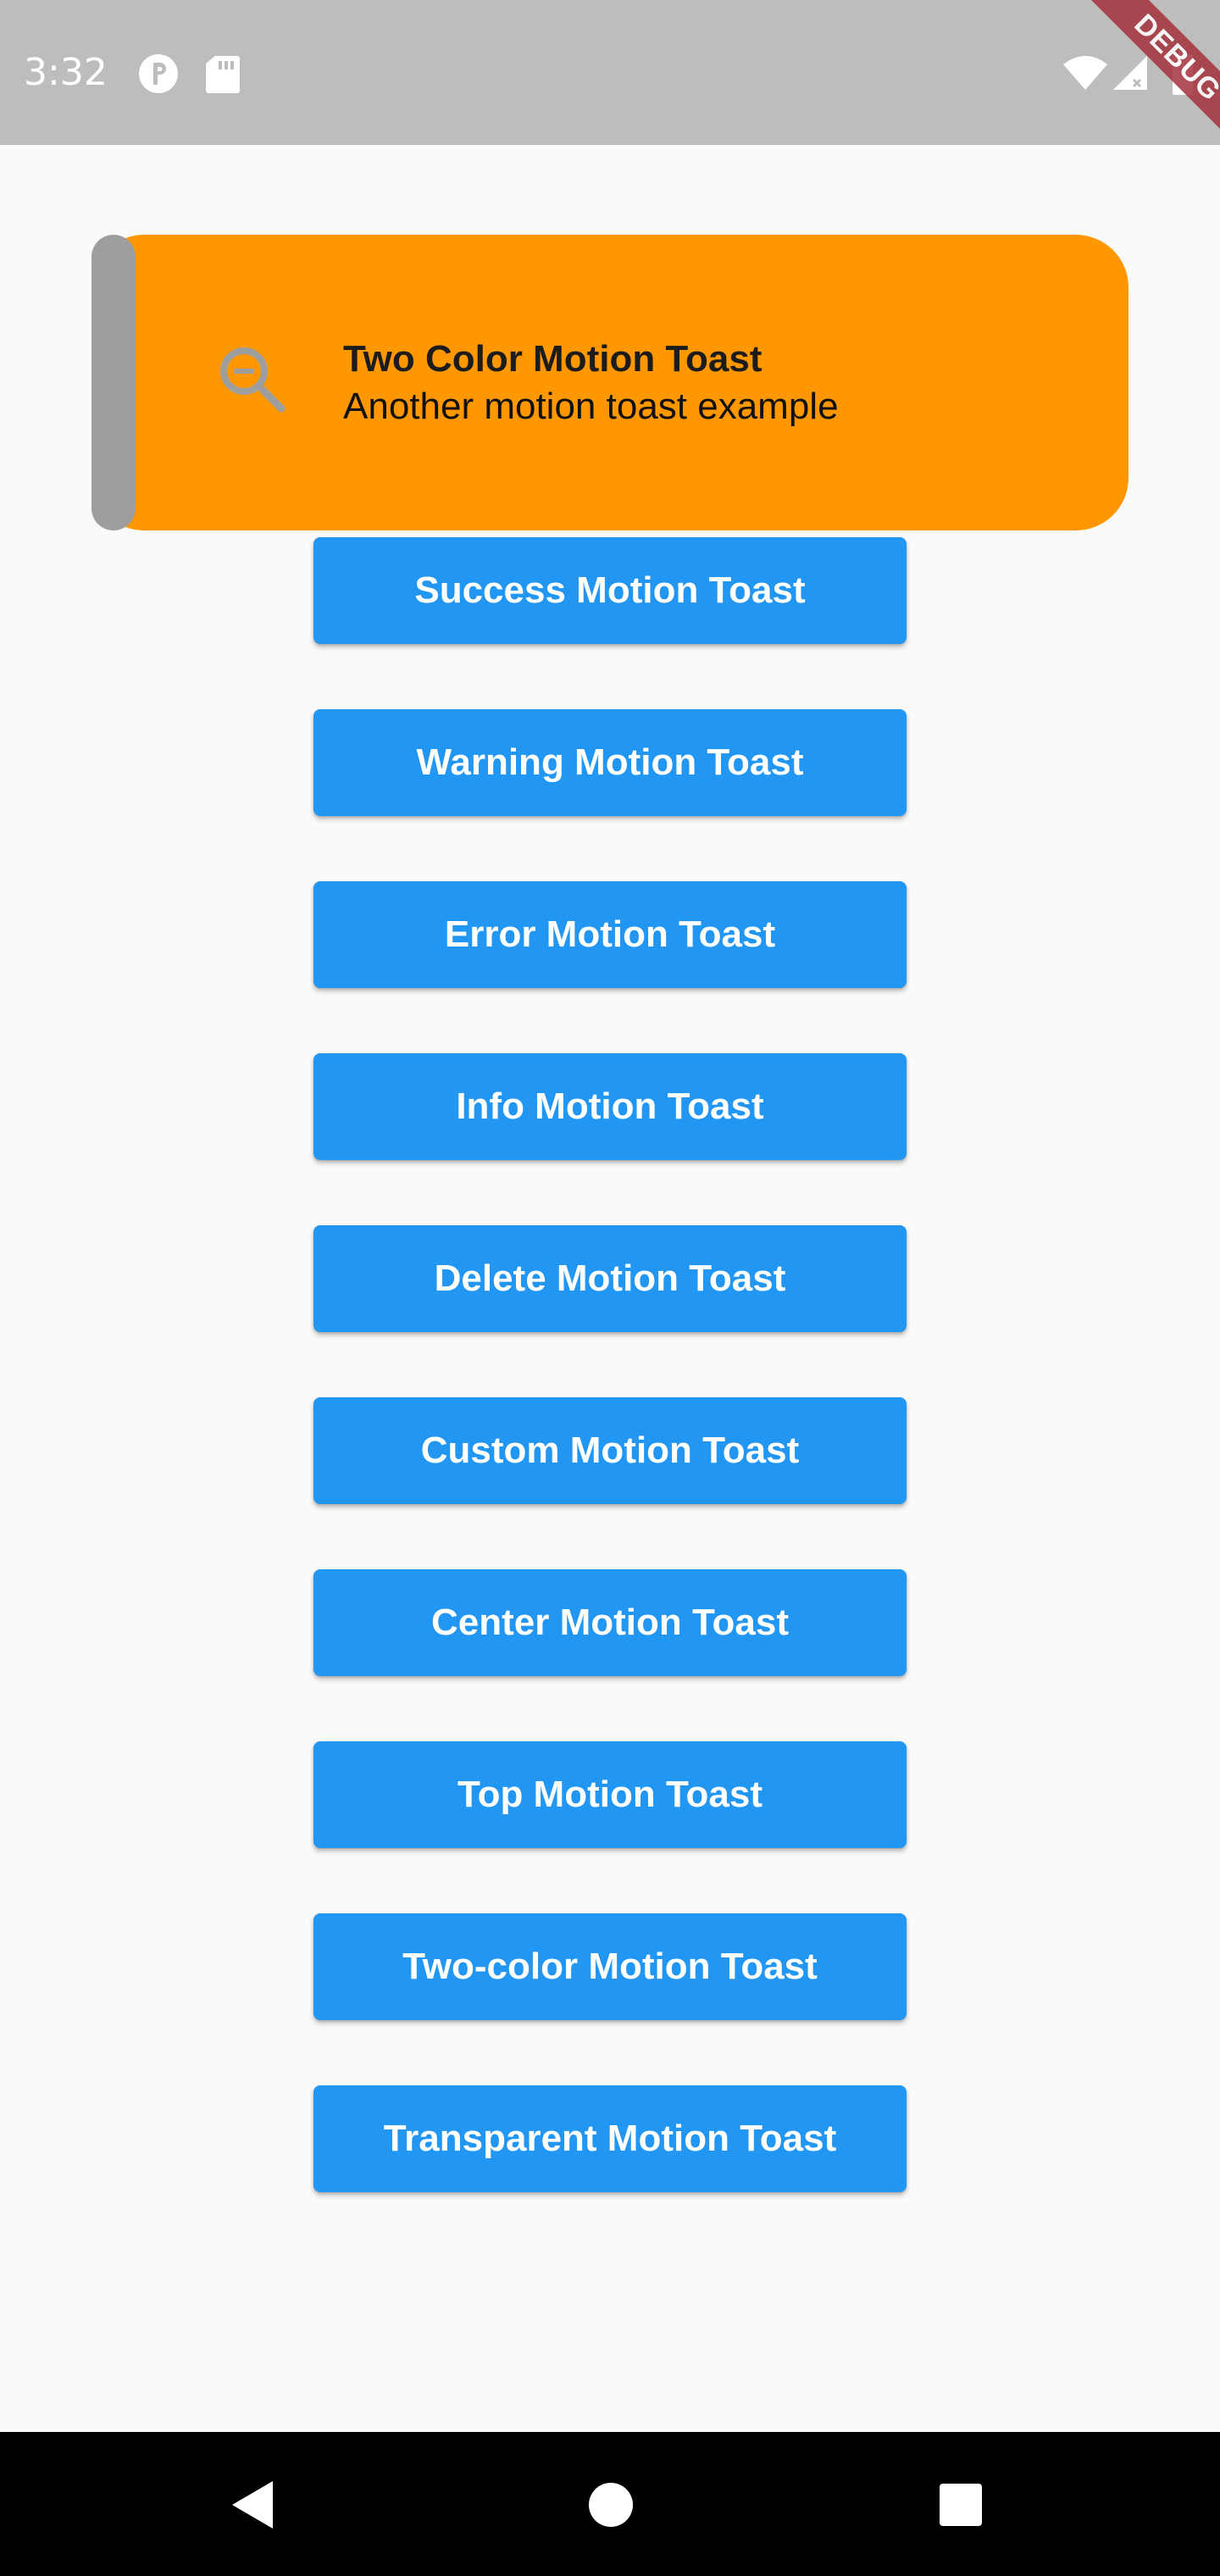 This screenshot has width=1220, height=2576. Describe the element at coordinates (1146, 81) in the screenshot. I see `debug-banner: DEBUG` at that location.